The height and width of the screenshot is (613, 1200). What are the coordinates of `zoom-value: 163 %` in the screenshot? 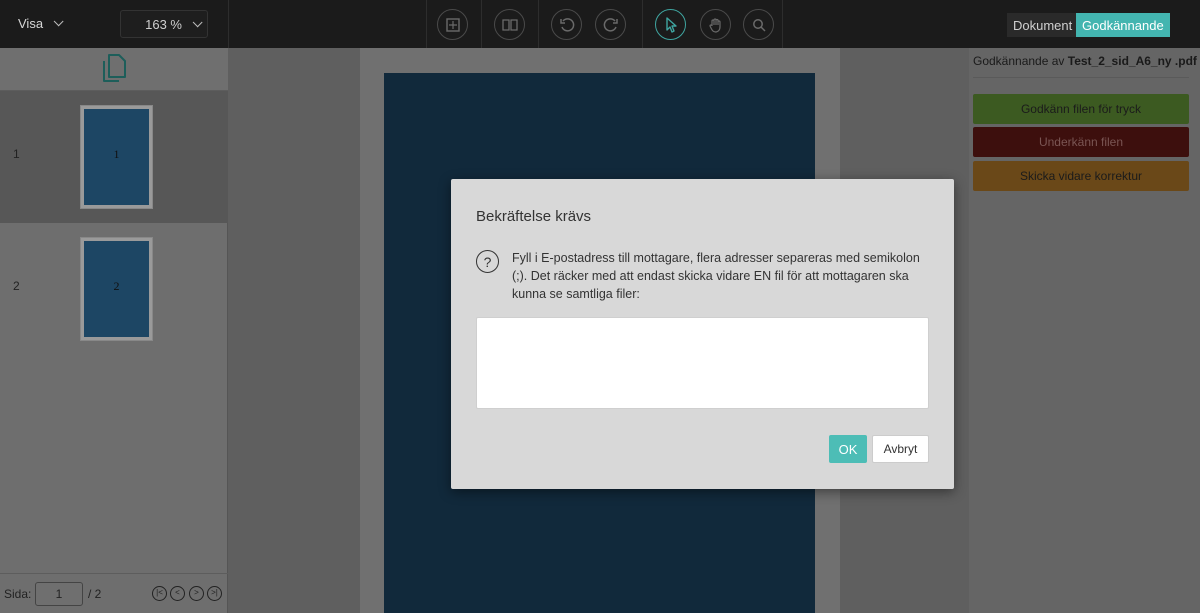 It's located at (163, 24).